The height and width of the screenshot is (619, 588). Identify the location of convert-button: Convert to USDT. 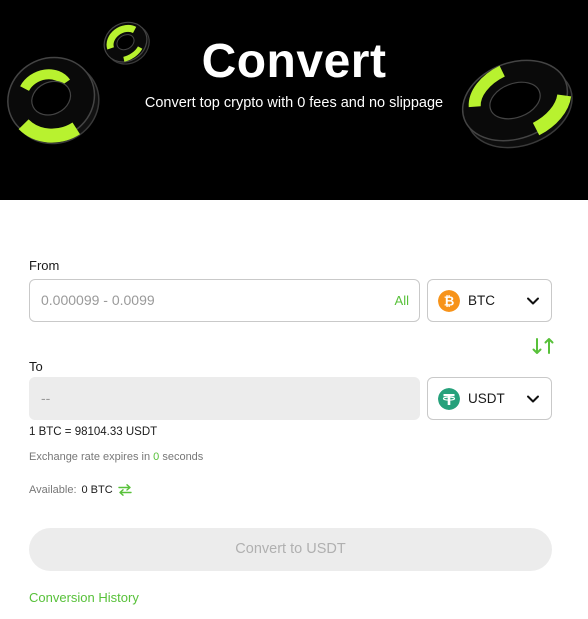
(290, 549).